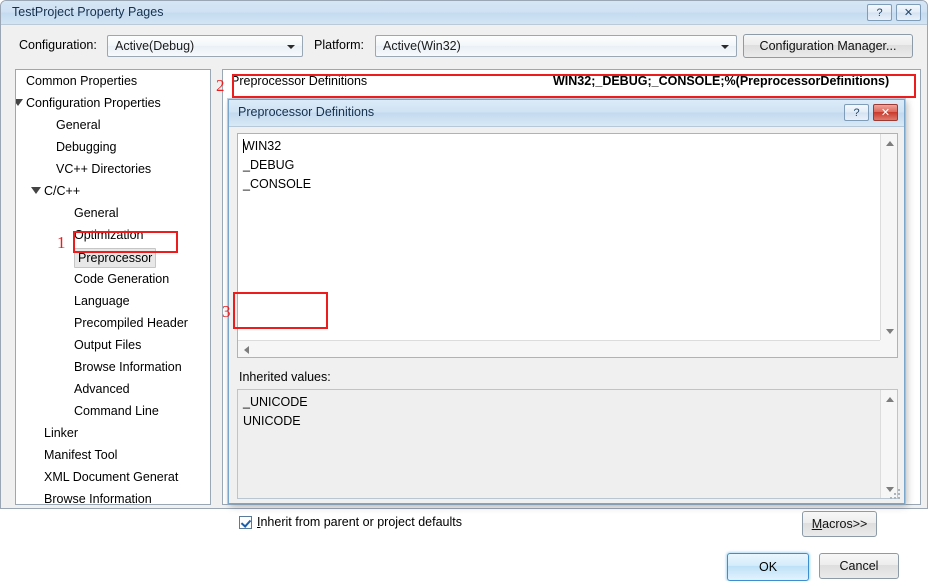 Image resolution: width=928 pixels, height=581 pixels. I want to click on sidebar-item-label: Output Files, so click(108, 345).